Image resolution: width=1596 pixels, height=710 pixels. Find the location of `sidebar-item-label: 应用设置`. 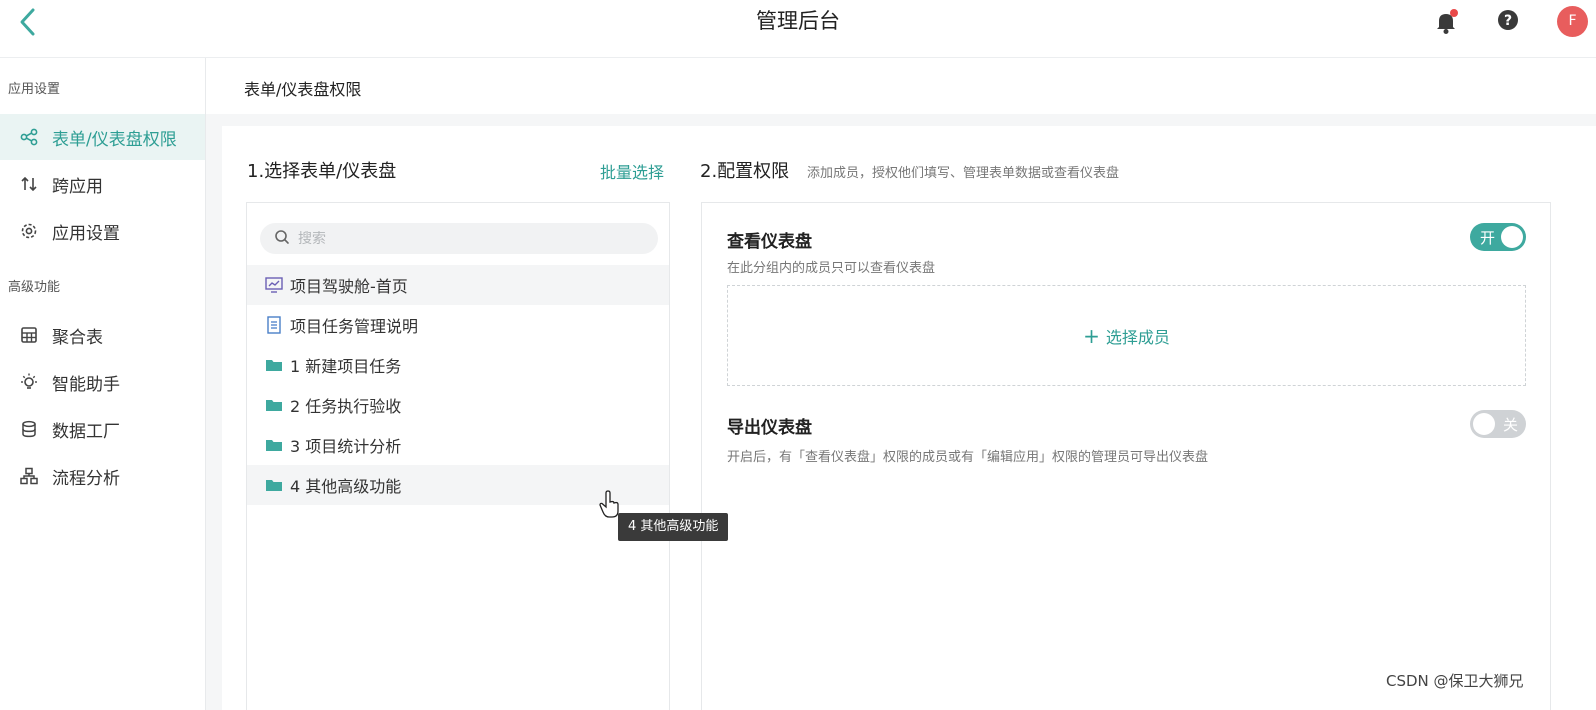

sidebar-item-label: 应用设置 is located at coordinates (86, 233).